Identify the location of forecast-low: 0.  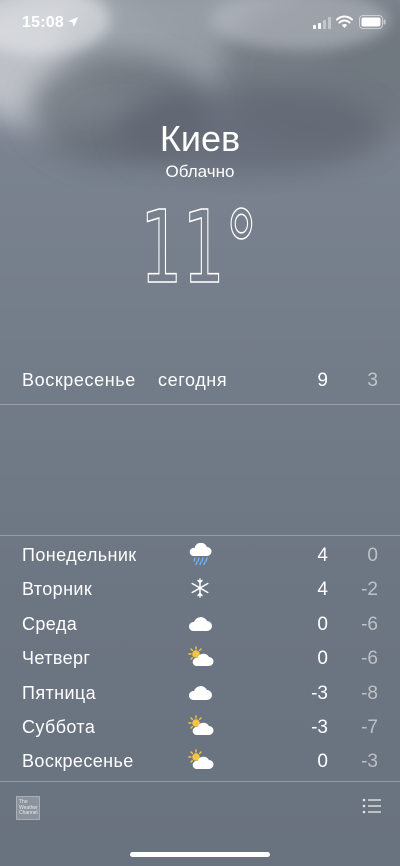
(372, 555).